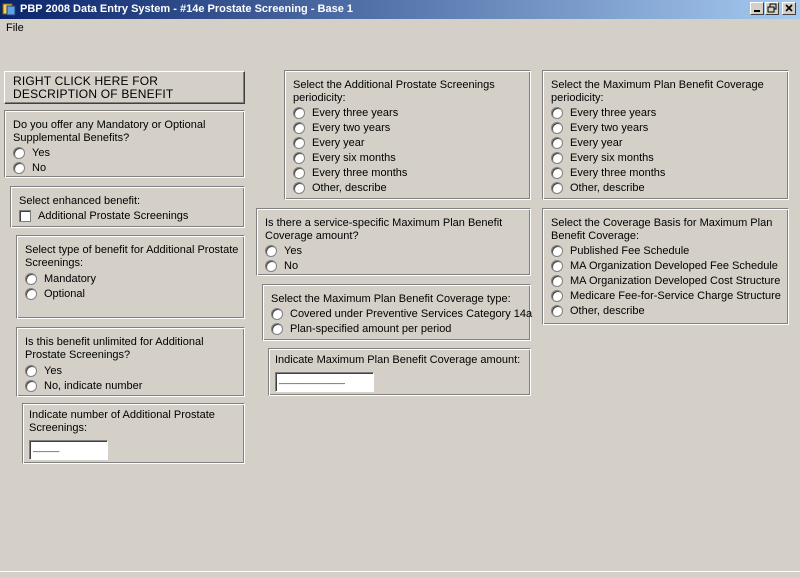 This screenshot has height=577, width=800. I want to click on status-bar, so click(400, 574).